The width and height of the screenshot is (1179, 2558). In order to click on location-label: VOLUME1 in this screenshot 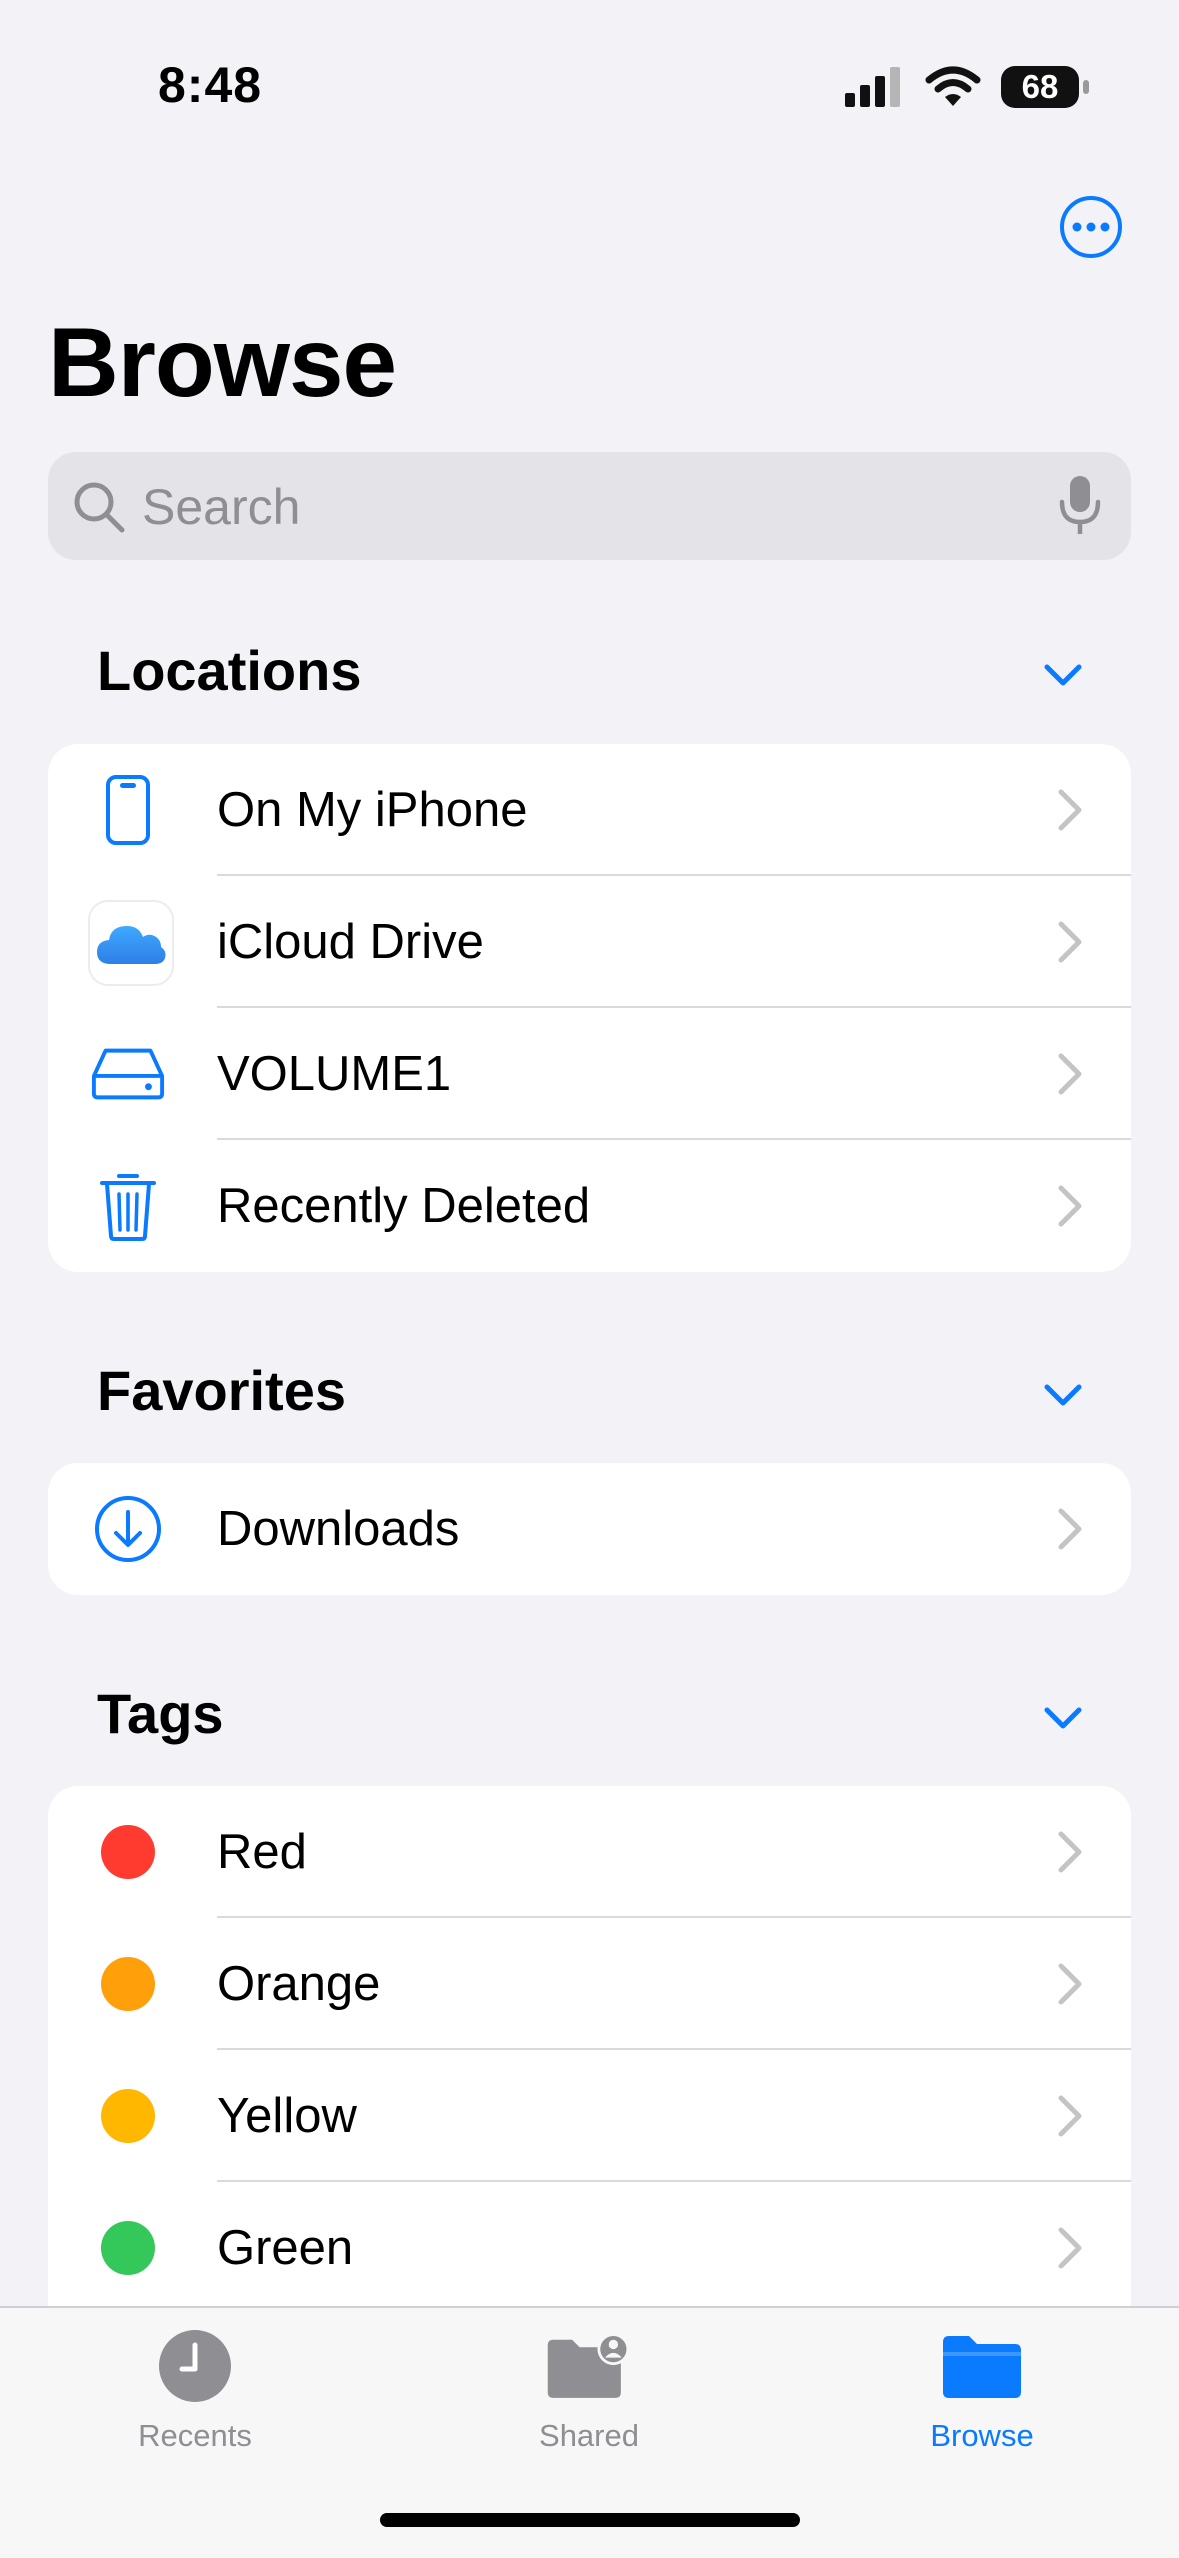, I will do `click(334, 1074)`.